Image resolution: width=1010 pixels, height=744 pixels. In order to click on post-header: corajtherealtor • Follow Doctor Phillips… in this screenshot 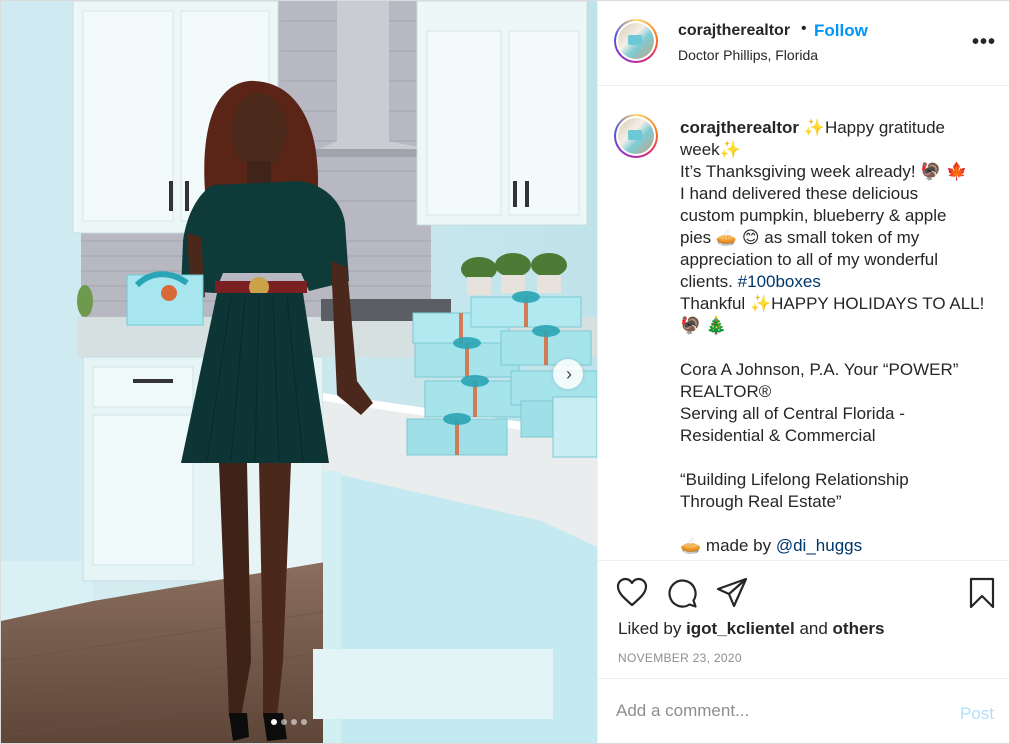, I will do `click(803, 43)`.